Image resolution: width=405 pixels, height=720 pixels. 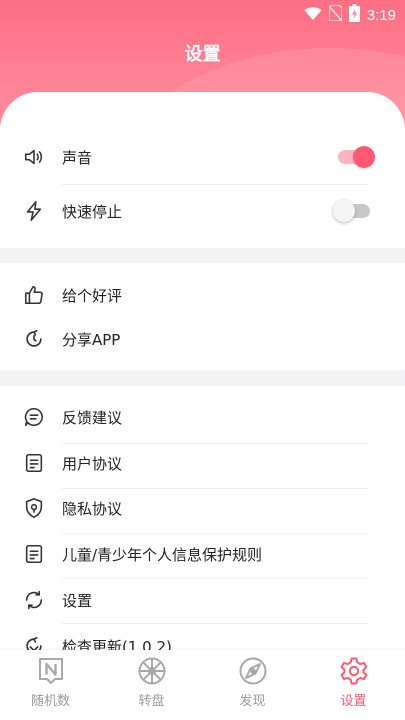 I want to click on wifi-icon, so click(x=313, y=15).